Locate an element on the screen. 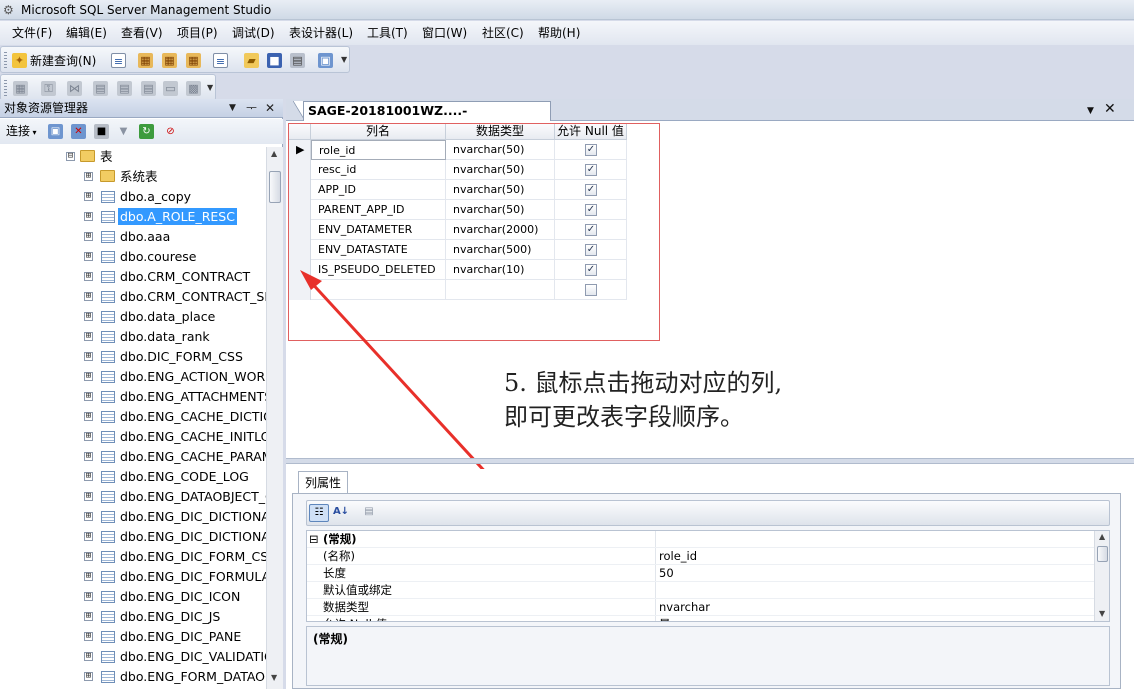  connect-object-explorer-icon: ▣ is located at coordinates (55, 131).